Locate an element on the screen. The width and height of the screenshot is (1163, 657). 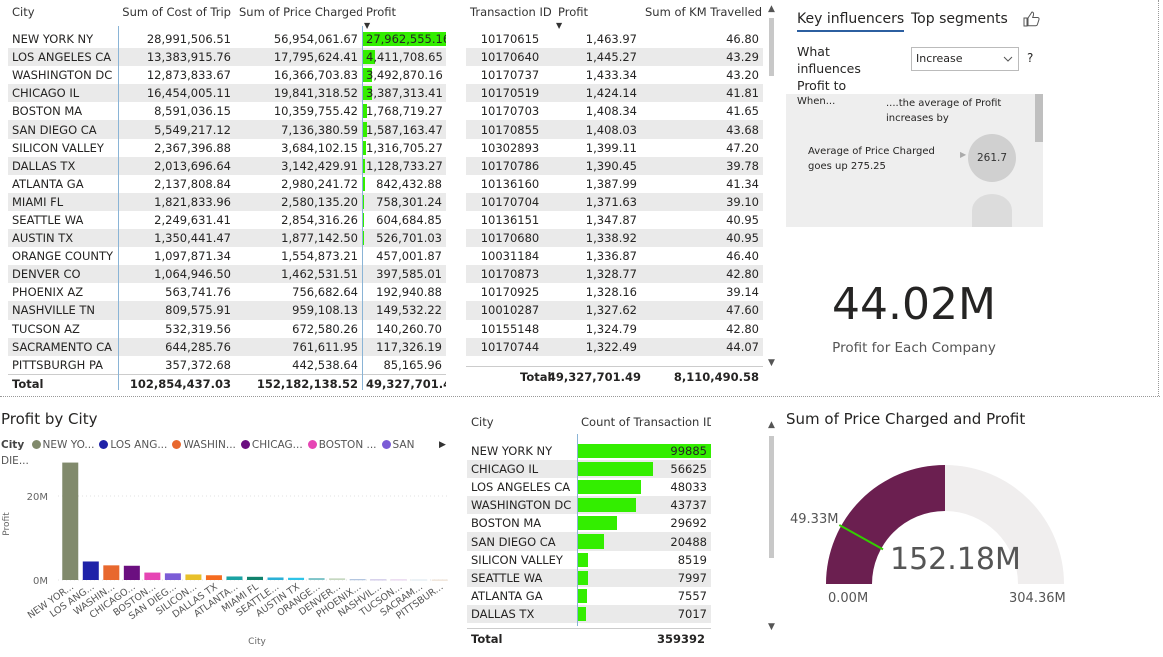
legend-next-icon: ▶ is located at coordinates (442, 445).